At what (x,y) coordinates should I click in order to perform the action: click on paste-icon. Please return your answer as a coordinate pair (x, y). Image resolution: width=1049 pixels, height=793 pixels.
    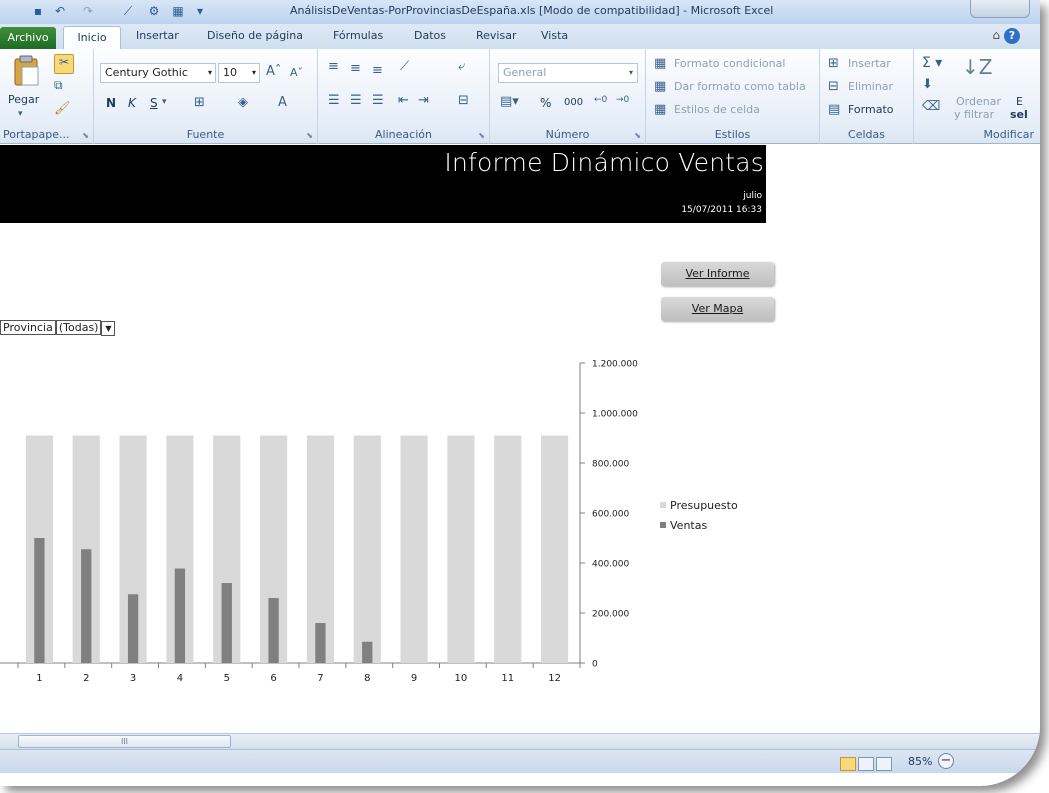
    Looking at the image, I should click on (27, 71).